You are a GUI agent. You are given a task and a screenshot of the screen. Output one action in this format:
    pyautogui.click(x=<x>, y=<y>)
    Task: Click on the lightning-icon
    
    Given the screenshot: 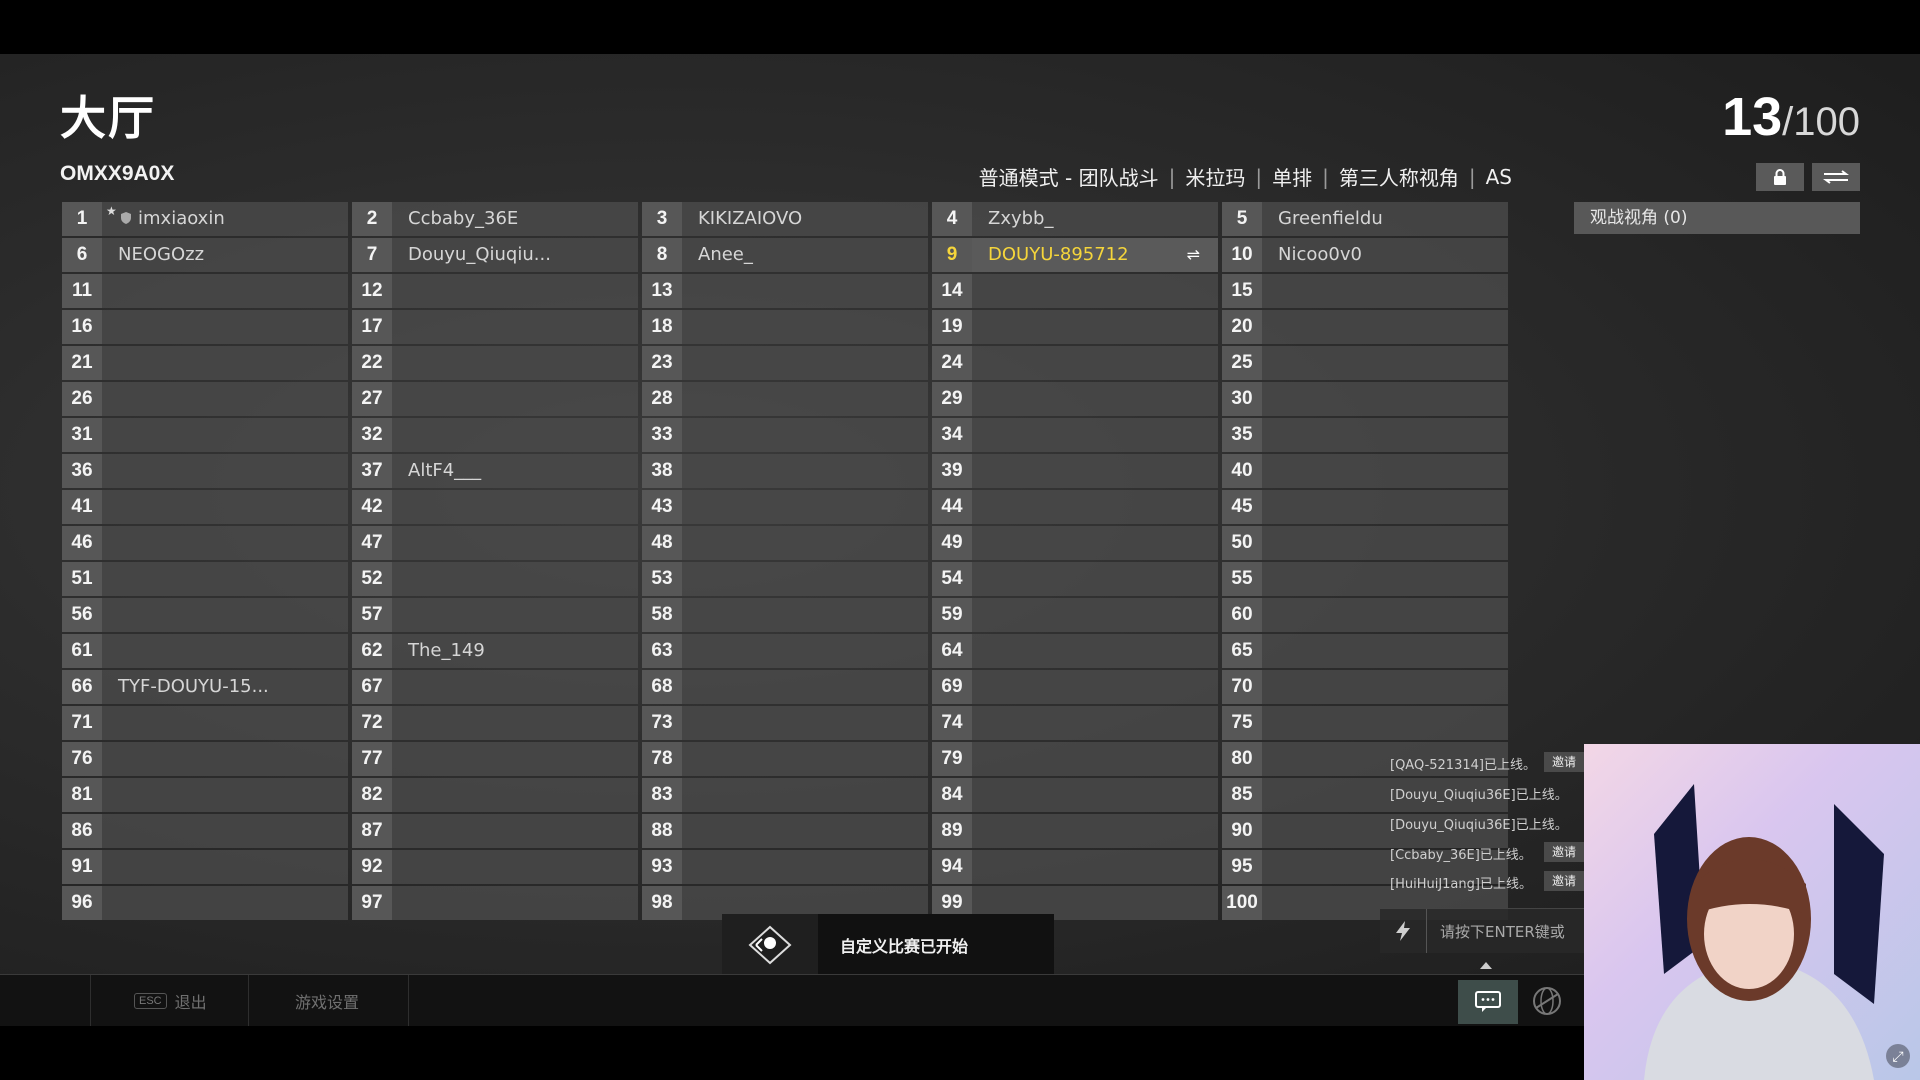 What is the action you would take?
    pyautogui.click(x=1403, y=931)
    